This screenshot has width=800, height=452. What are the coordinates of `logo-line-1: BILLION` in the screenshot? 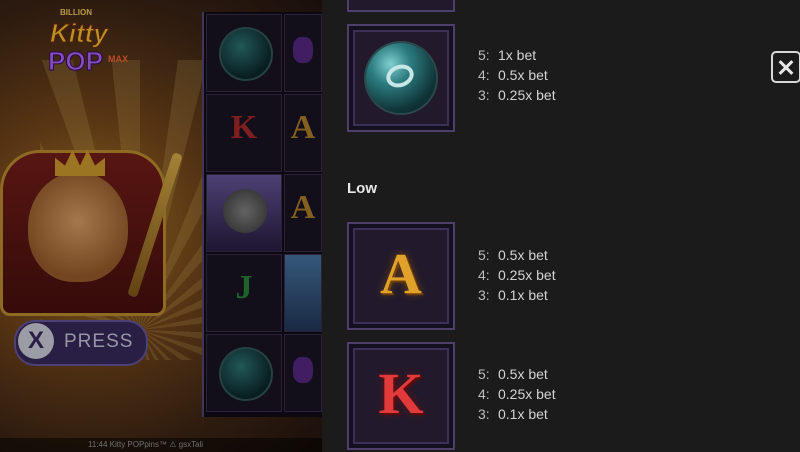 It's located at (76, 12).